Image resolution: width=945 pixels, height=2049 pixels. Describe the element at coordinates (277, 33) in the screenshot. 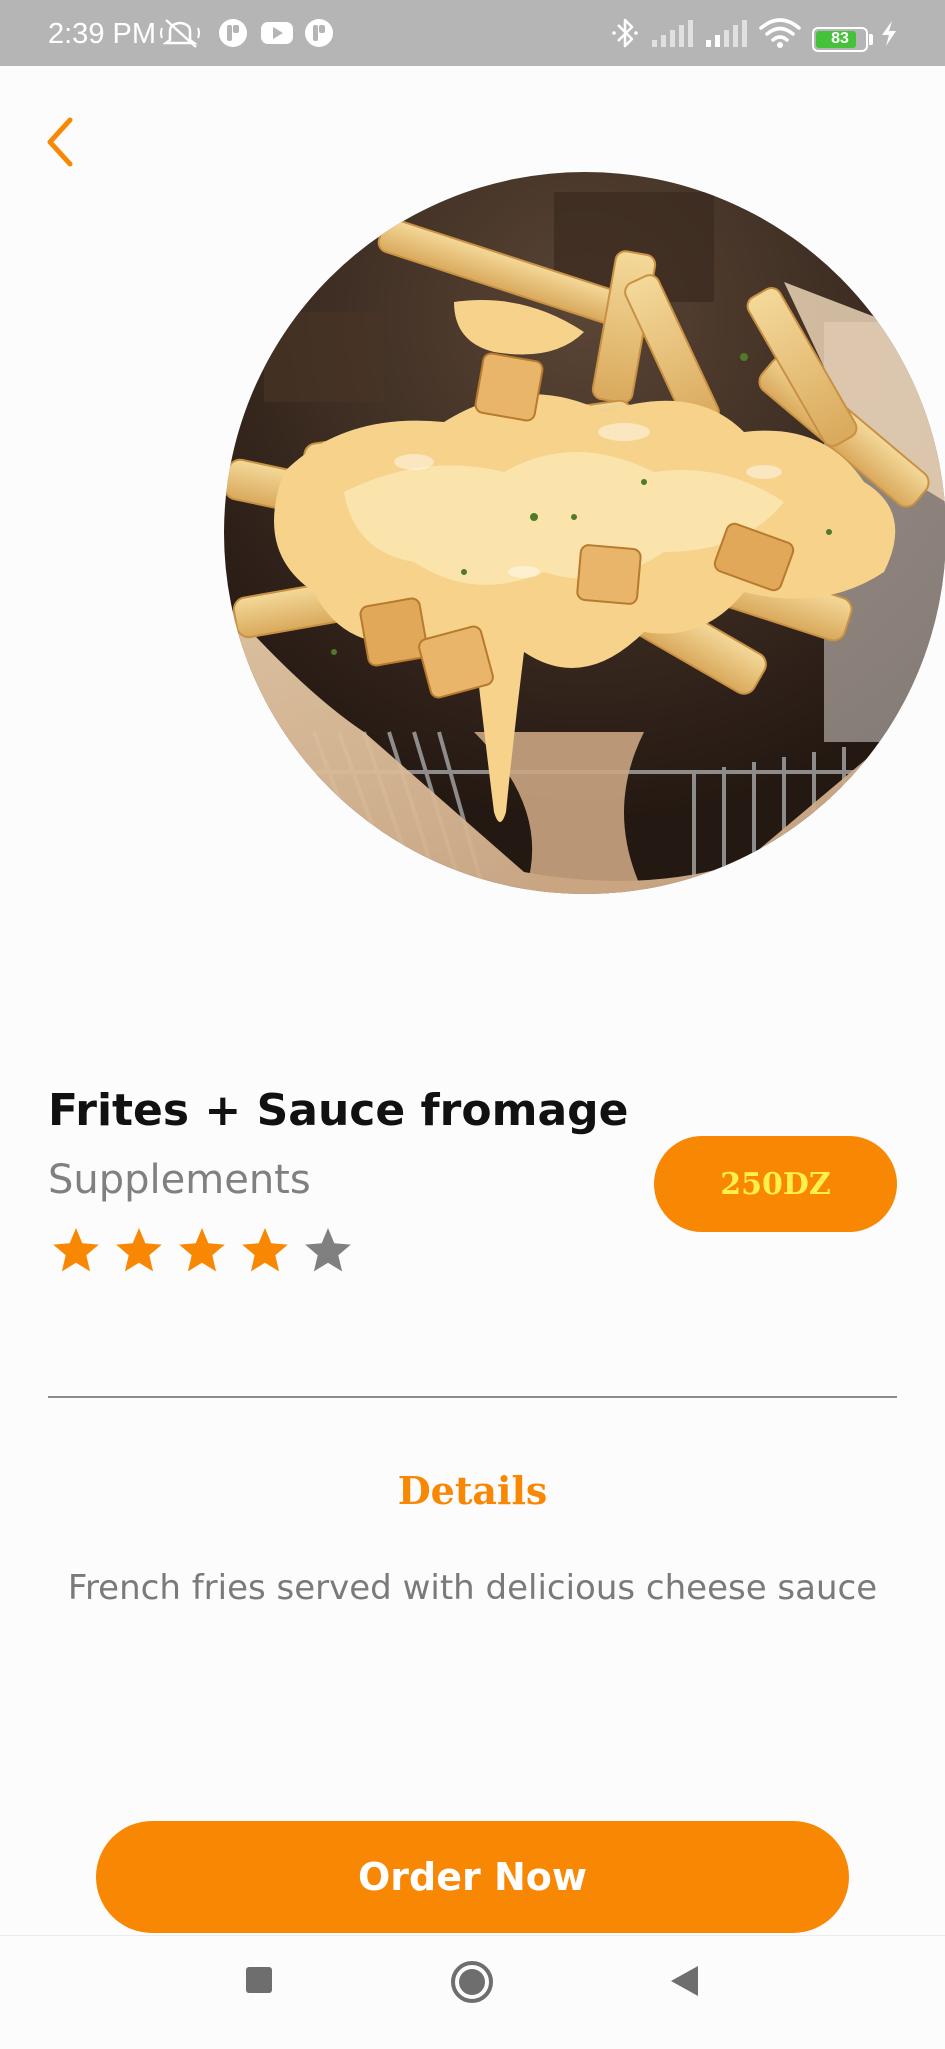

I see `youtube-icon` at that location.